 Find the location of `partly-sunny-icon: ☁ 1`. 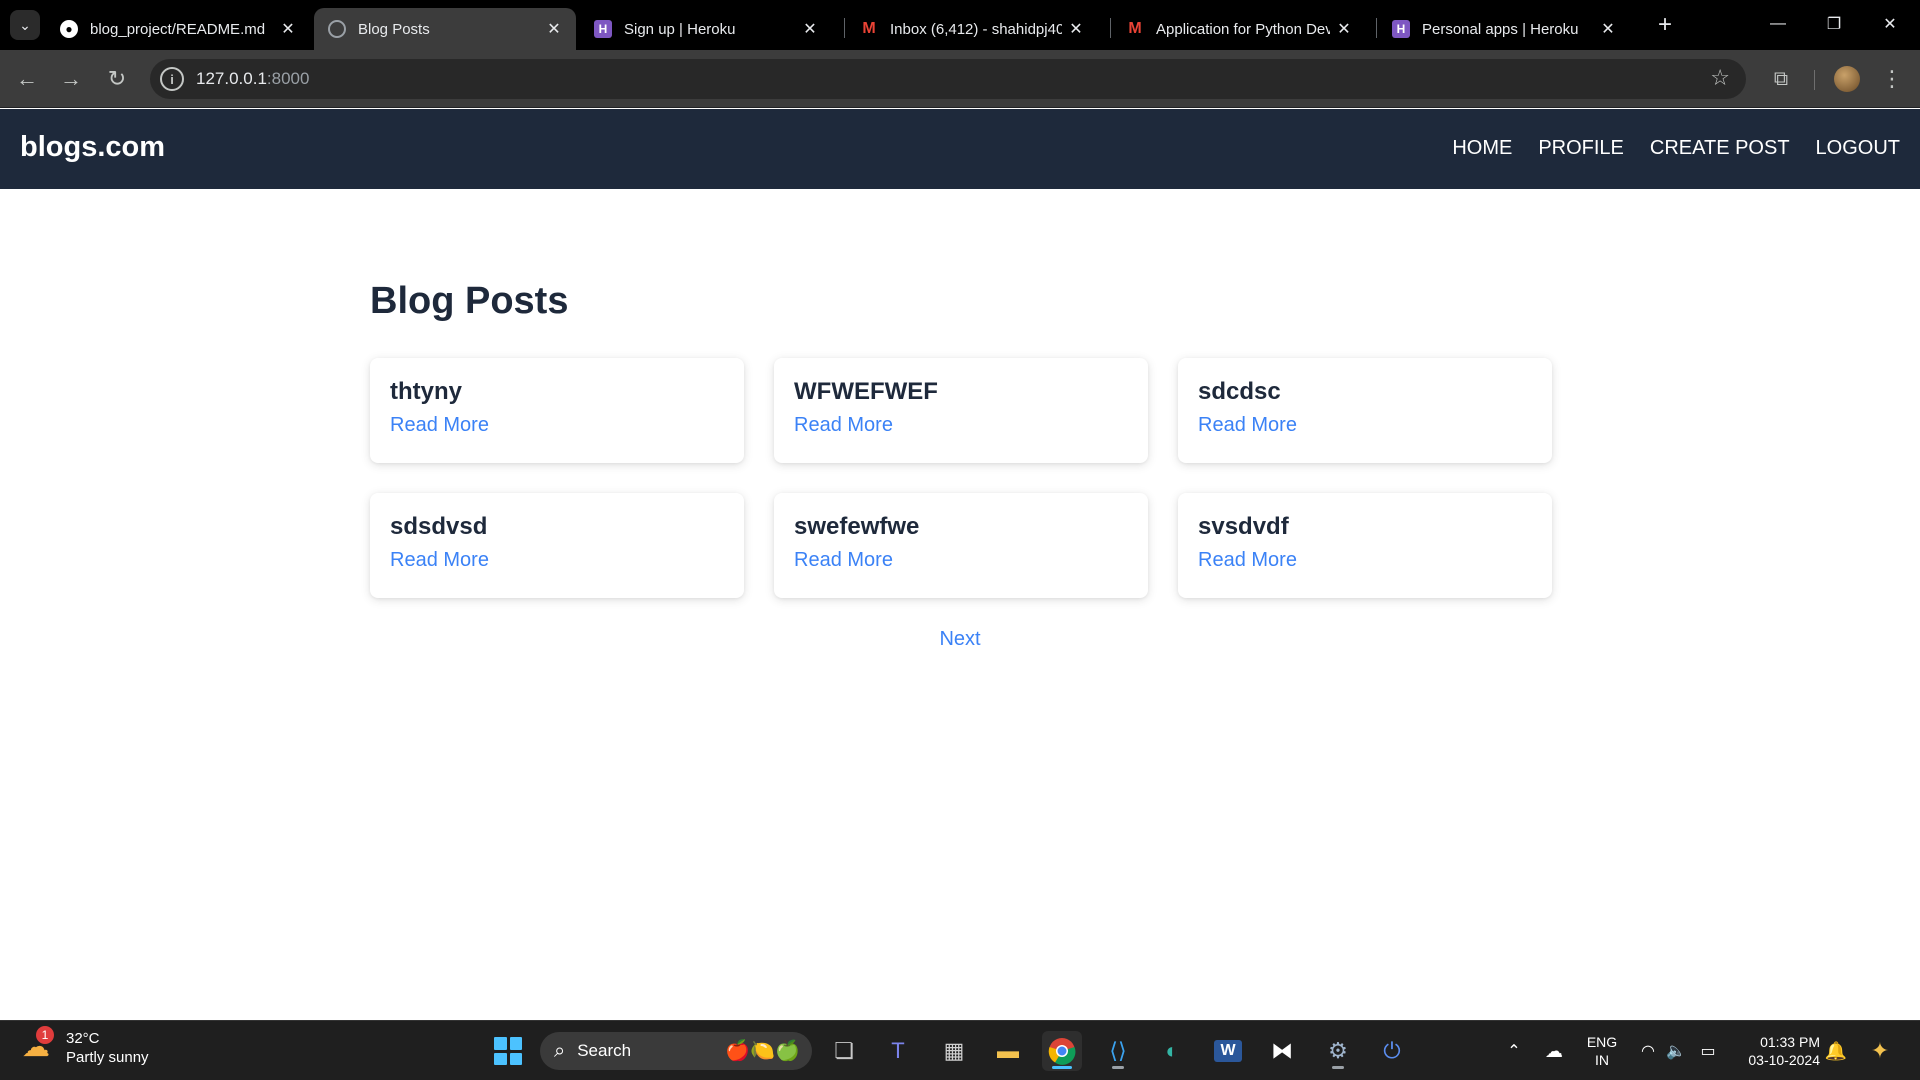

partly-sunny-icon: ☁ 1 is located at coordinates (40, 1046).